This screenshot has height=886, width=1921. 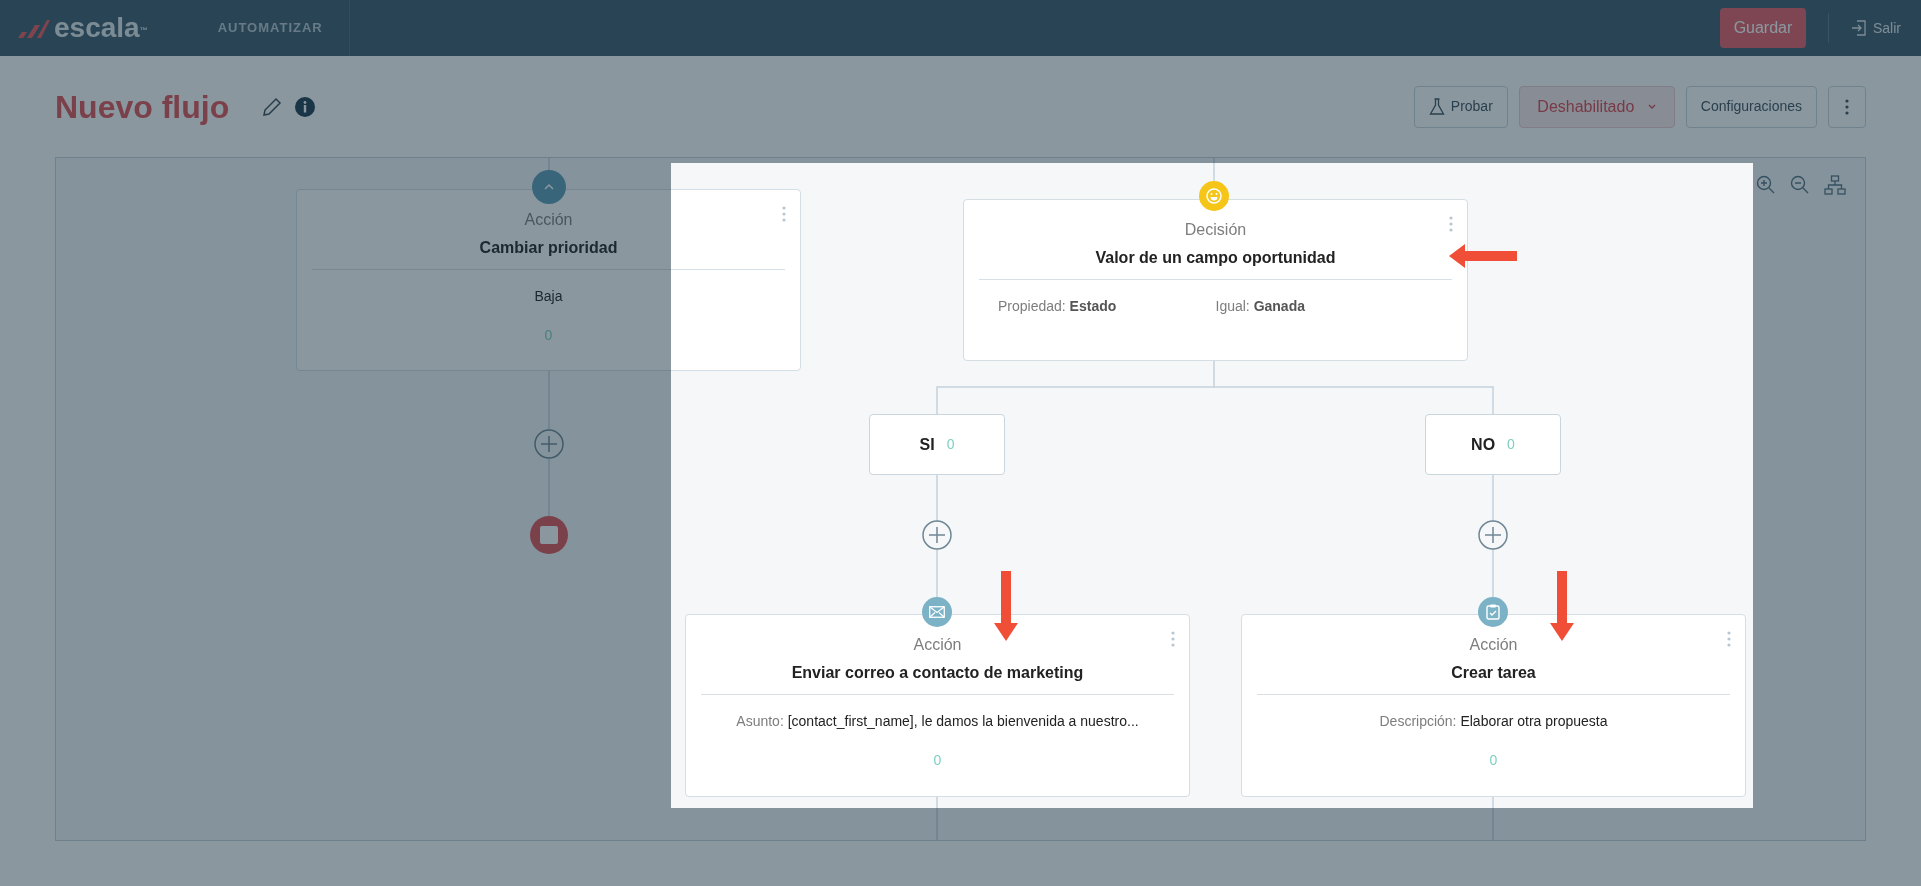 I want to click on stop-button, so click(x=549, y=535).